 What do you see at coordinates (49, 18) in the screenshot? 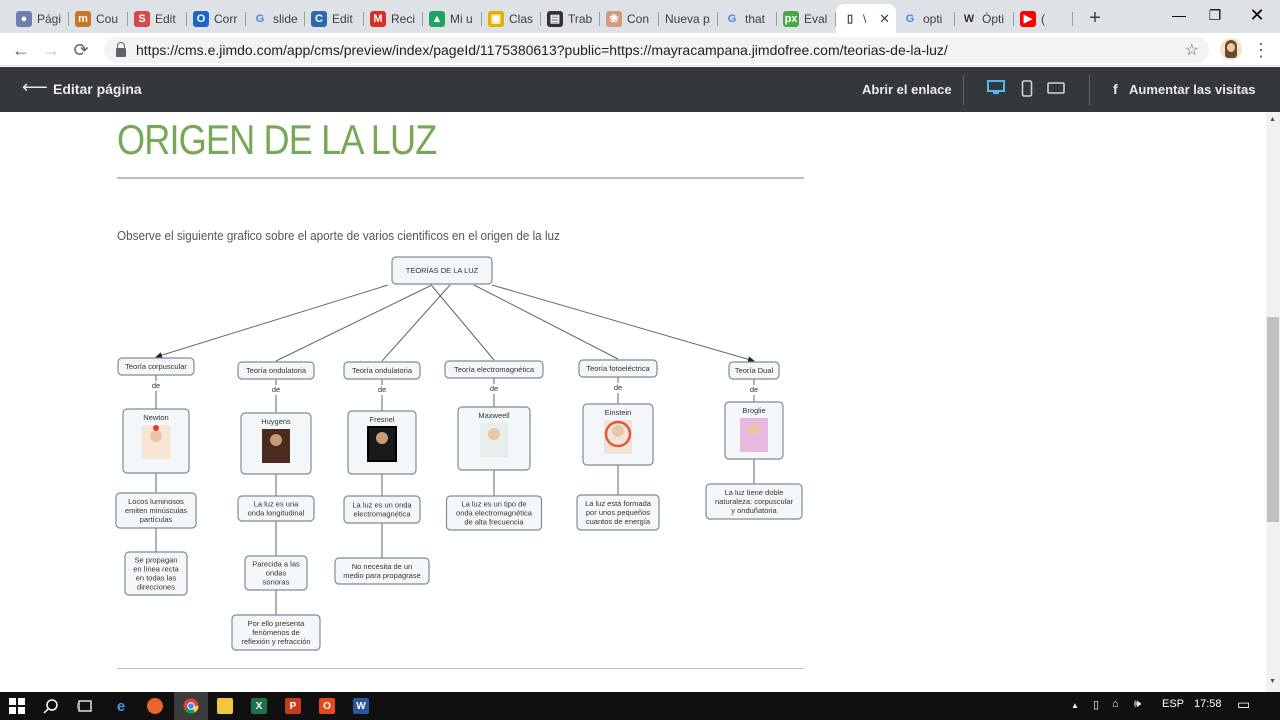
I see `browser-tab-label: Pági` at bounding box center [49, 18].